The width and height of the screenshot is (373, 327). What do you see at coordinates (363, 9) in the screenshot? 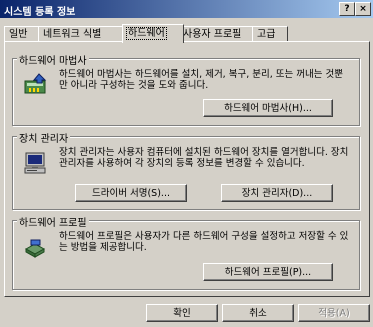
I see `close-button: ×` at bounding box center [363, 9].